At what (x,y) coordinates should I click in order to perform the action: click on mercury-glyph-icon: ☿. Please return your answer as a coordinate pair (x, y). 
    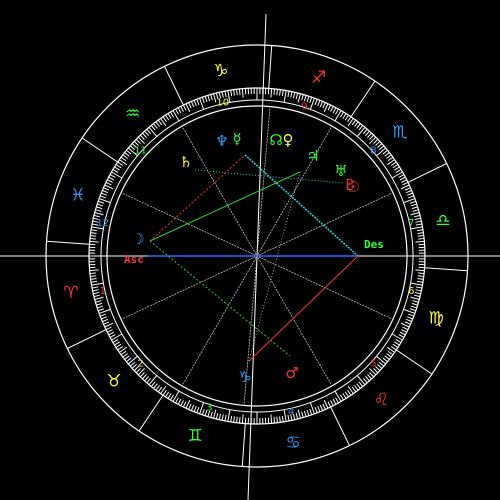
    Looking at the image, I should click on (236, 139).